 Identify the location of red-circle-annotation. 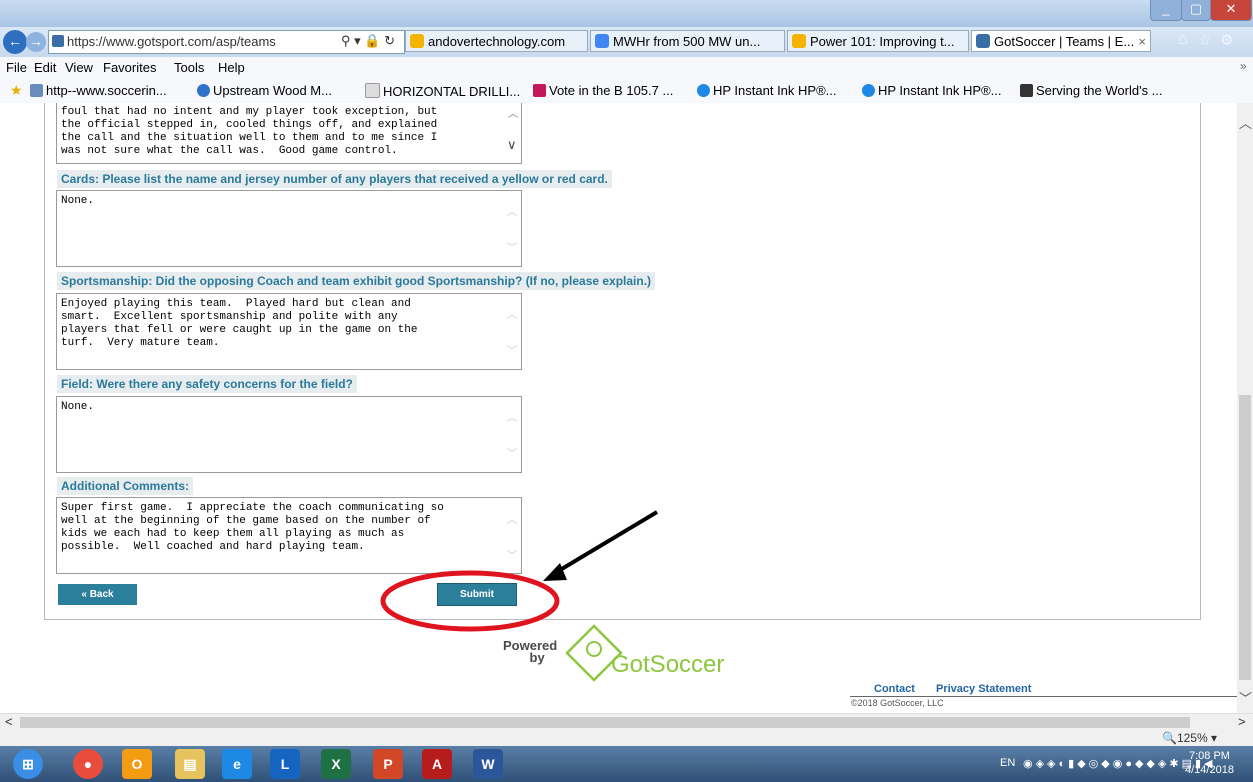
(470, 601).